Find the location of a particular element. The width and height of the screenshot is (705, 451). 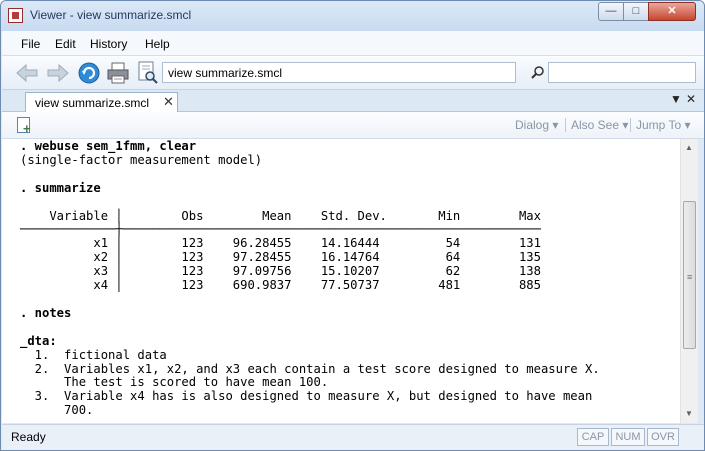

results-line: x2 │ 123 97.28455 16.14764 64 135 is located at coordinates (280, 257).